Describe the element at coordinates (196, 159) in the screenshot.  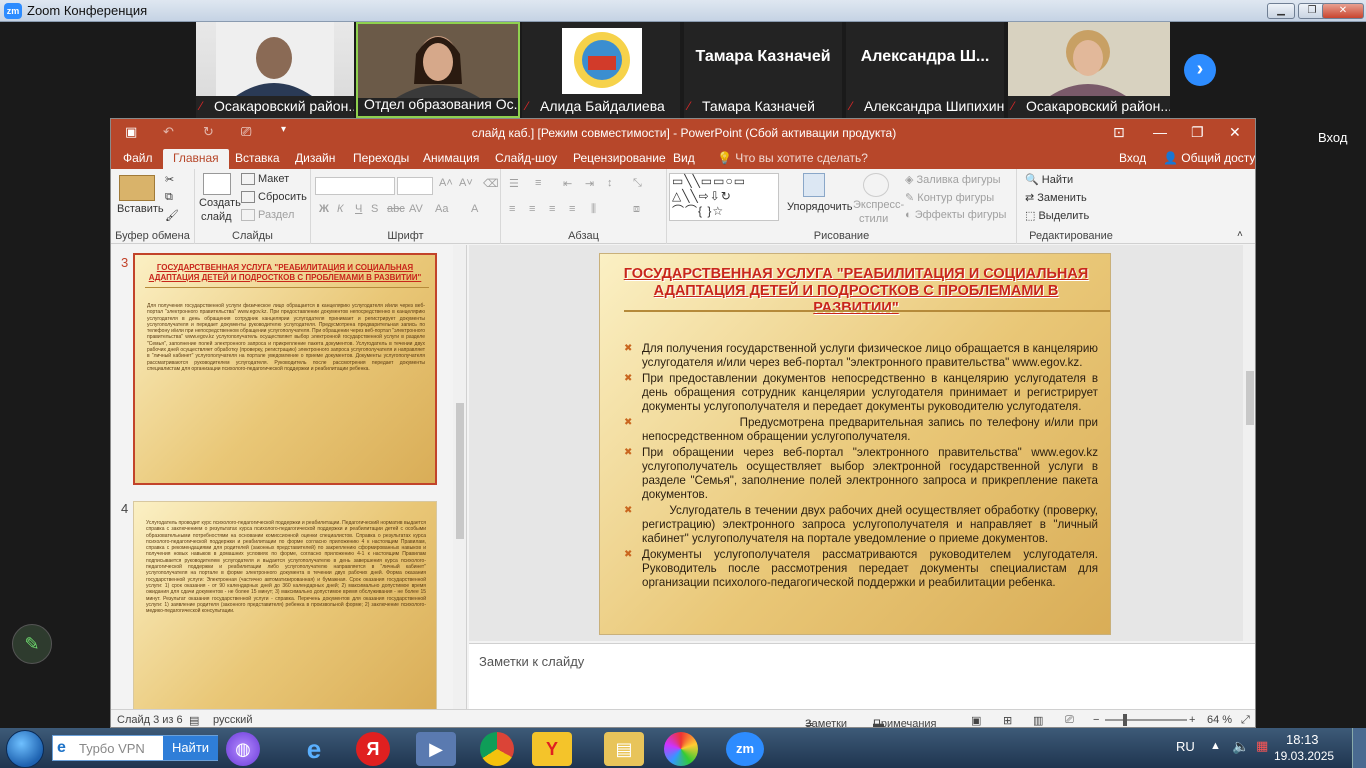
I see `tab-home: Главная` at that location.